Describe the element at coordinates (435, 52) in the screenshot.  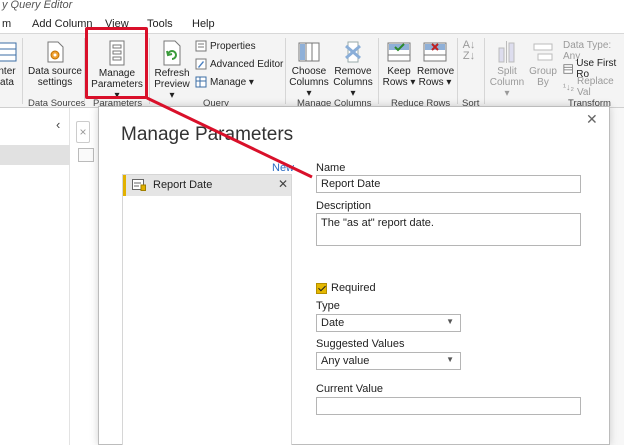
I see `remove-rows-icon` at that location.